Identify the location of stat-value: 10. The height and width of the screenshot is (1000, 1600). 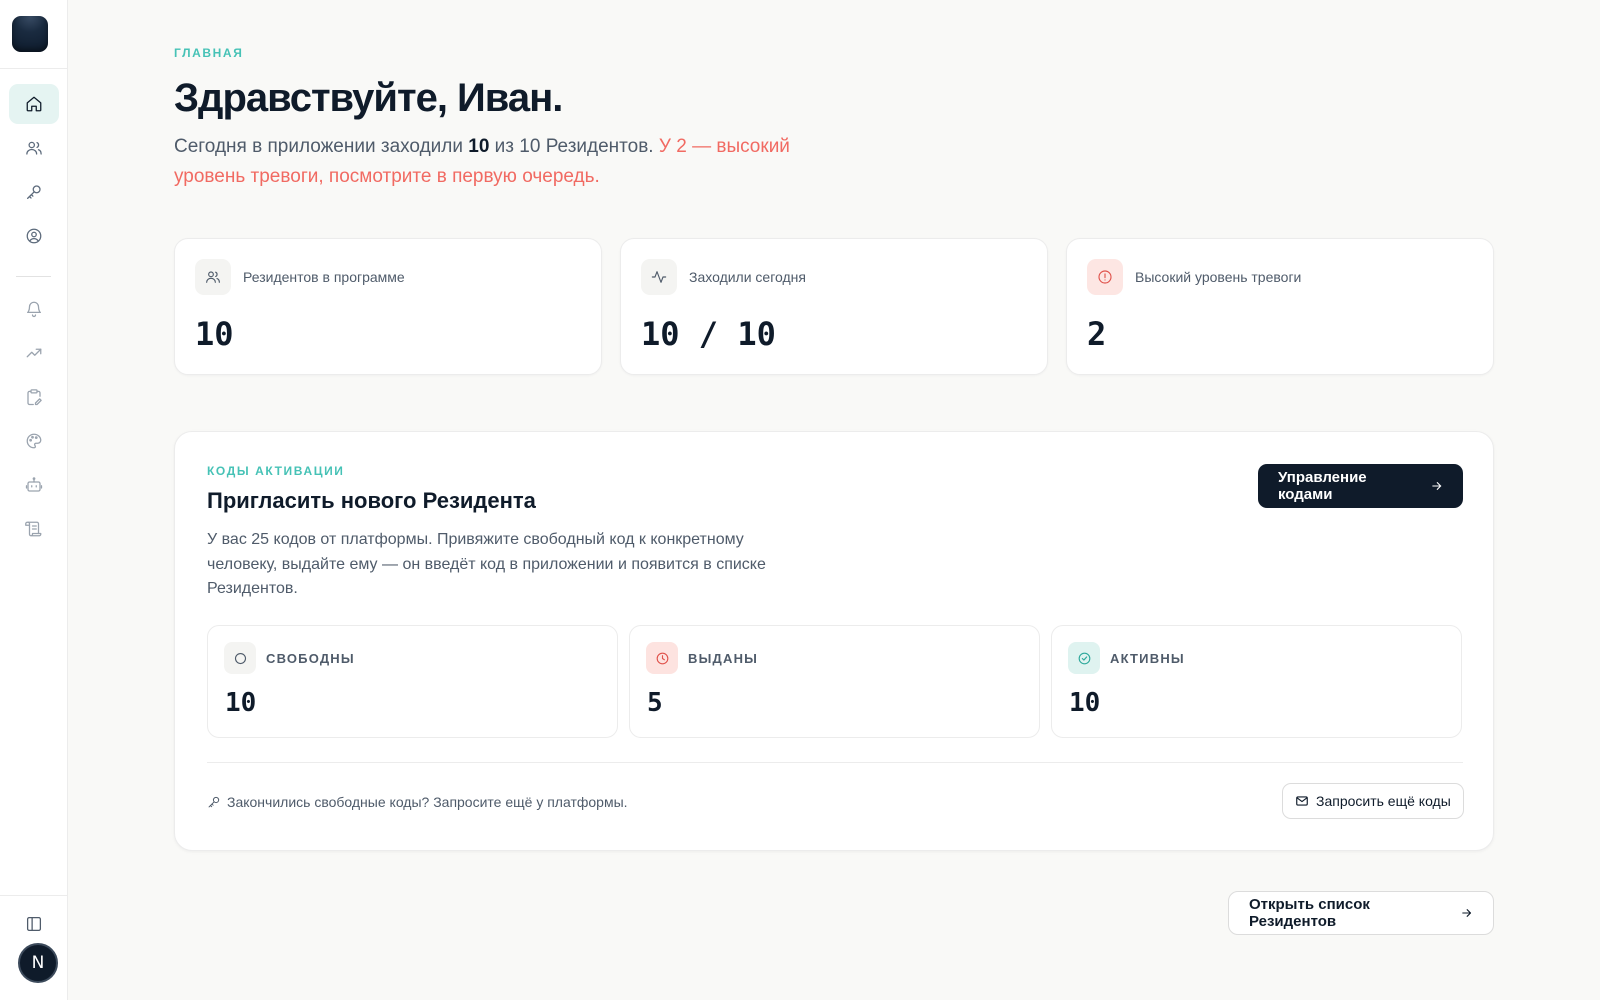
(214, 334).